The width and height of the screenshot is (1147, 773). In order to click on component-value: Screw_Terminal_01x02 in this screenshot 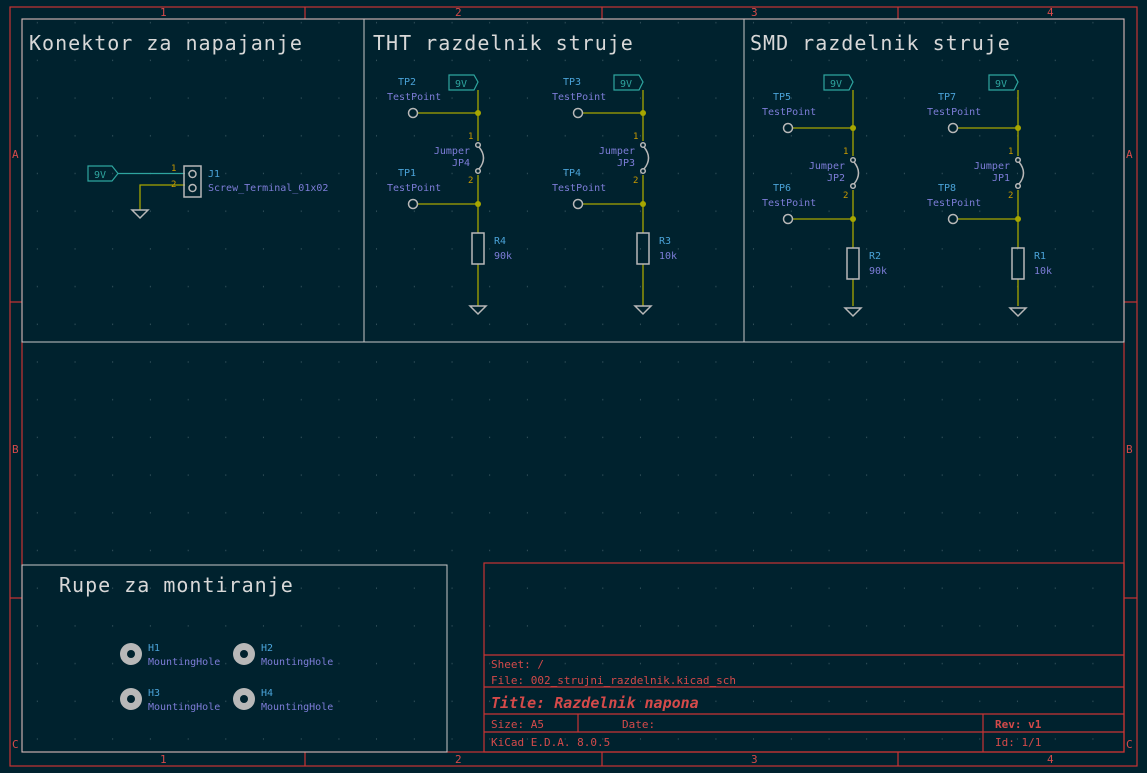, I will do `click(268, 188)`.